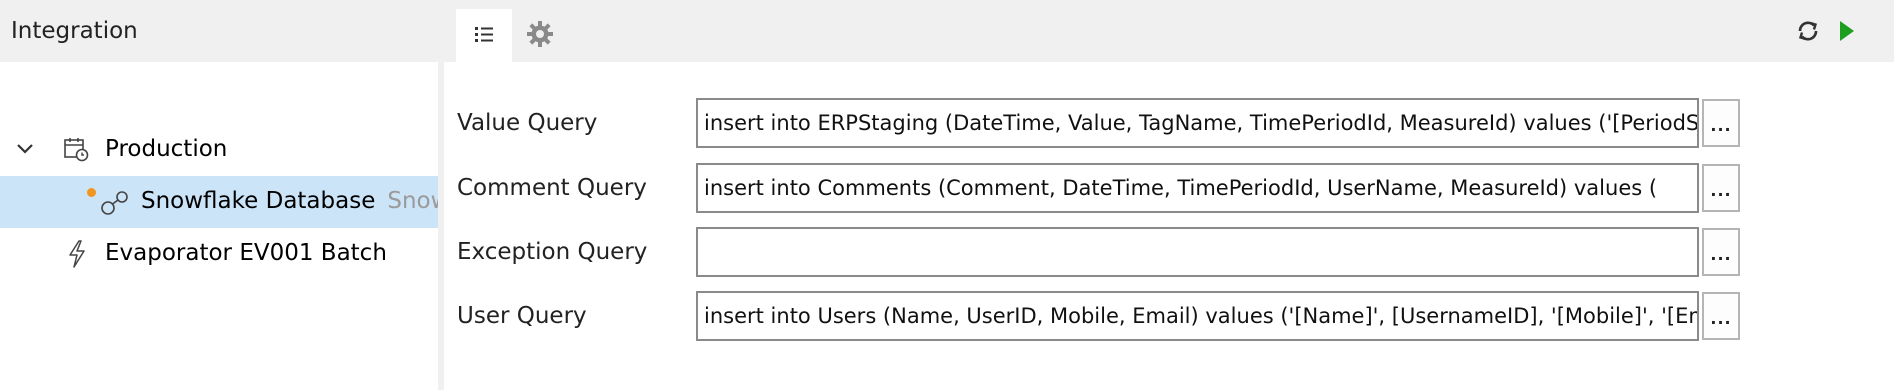  What do you see at coordinates (219, 31) in the screenshot?
I see `panel-header: Integration` at bounding box center [219, 31].